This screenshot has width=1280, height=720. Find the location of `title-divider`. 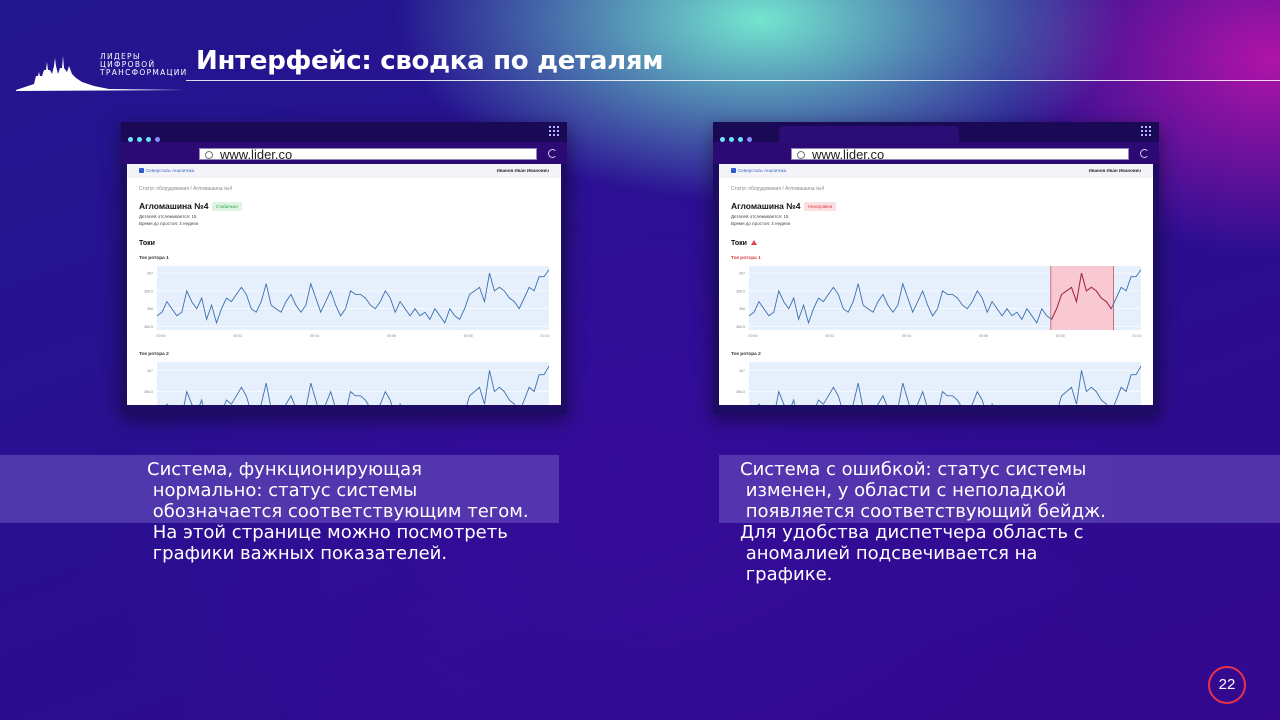

title-divider is located at coordinates (733, 80).